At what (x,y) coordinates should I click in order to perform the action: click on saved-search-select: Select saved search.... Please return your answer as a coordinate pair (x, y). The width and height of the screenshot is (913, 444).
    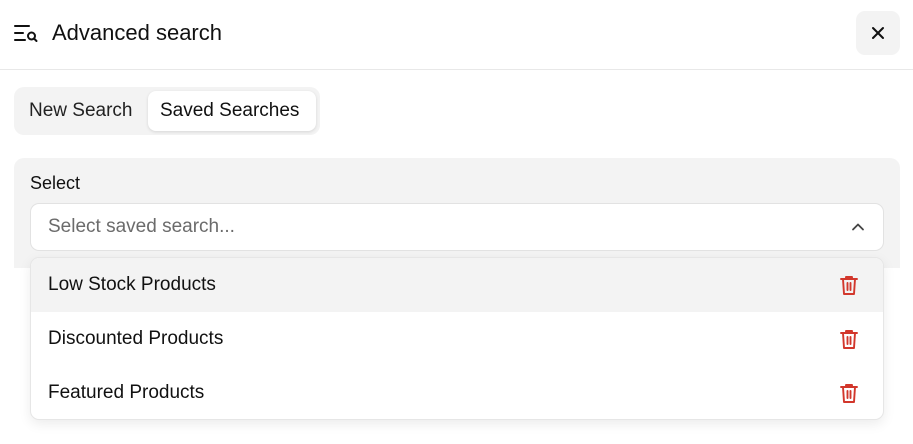
    Looking at the image, I should click on (457, 227).